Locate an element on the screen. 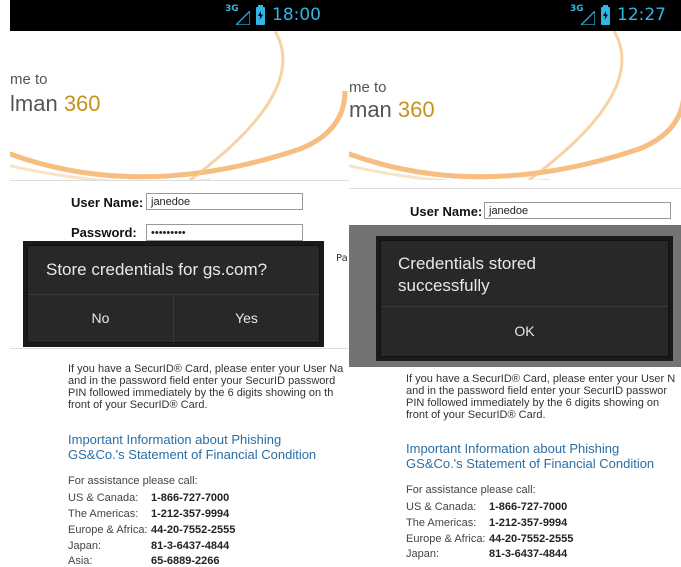 Image resolution: width=681 pixels, height=567 pixels. status-bar: 3G 12:27 is located at coordinates (515, 15).